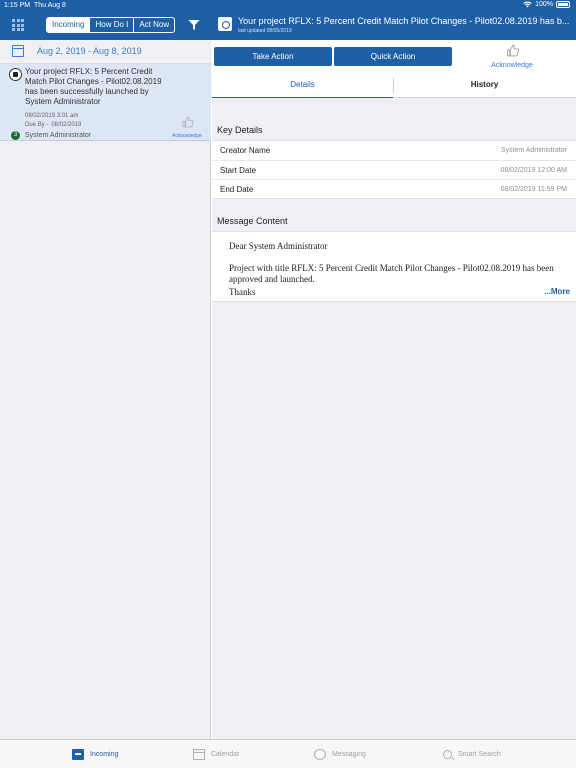 The width and height of the screenshot is (576, 768). Describe the element at coordinates (50, 5) in the screenshot. I see `status-date: Thu Aug 8` at that location.